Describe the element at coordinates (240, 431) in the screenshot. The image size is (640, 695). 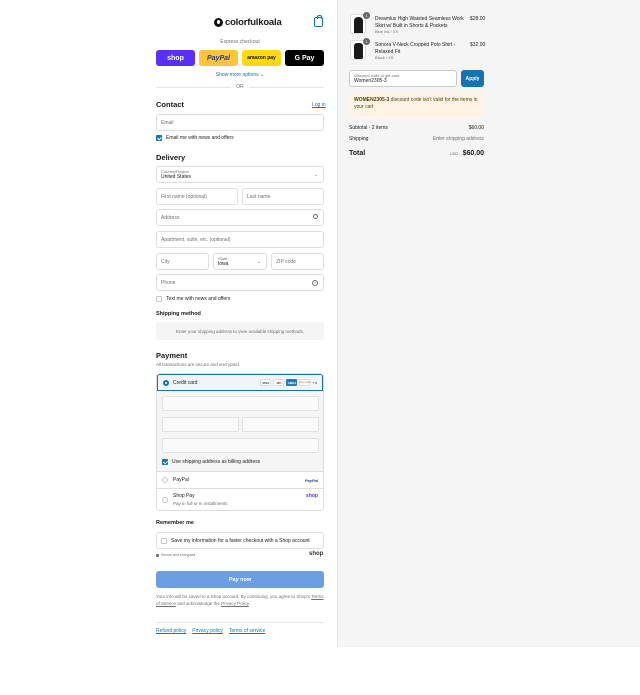
I see `credit-card-form: Use shipping address as billing address` at that location.